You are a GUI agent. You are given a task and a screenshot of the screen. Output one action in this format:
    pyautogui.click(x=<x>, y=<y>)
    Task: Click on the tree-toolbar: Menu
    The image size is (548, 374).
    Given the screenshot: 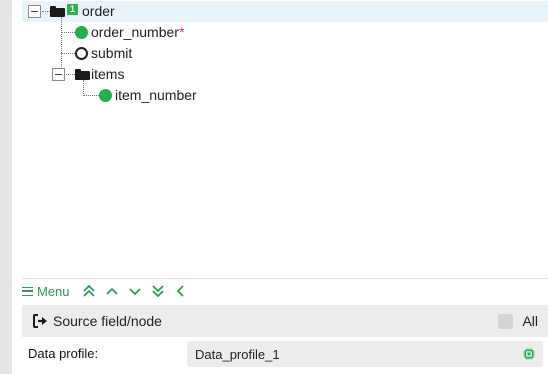 What is the action you would take?
    pyautogui.click(x=105, y=291)
    